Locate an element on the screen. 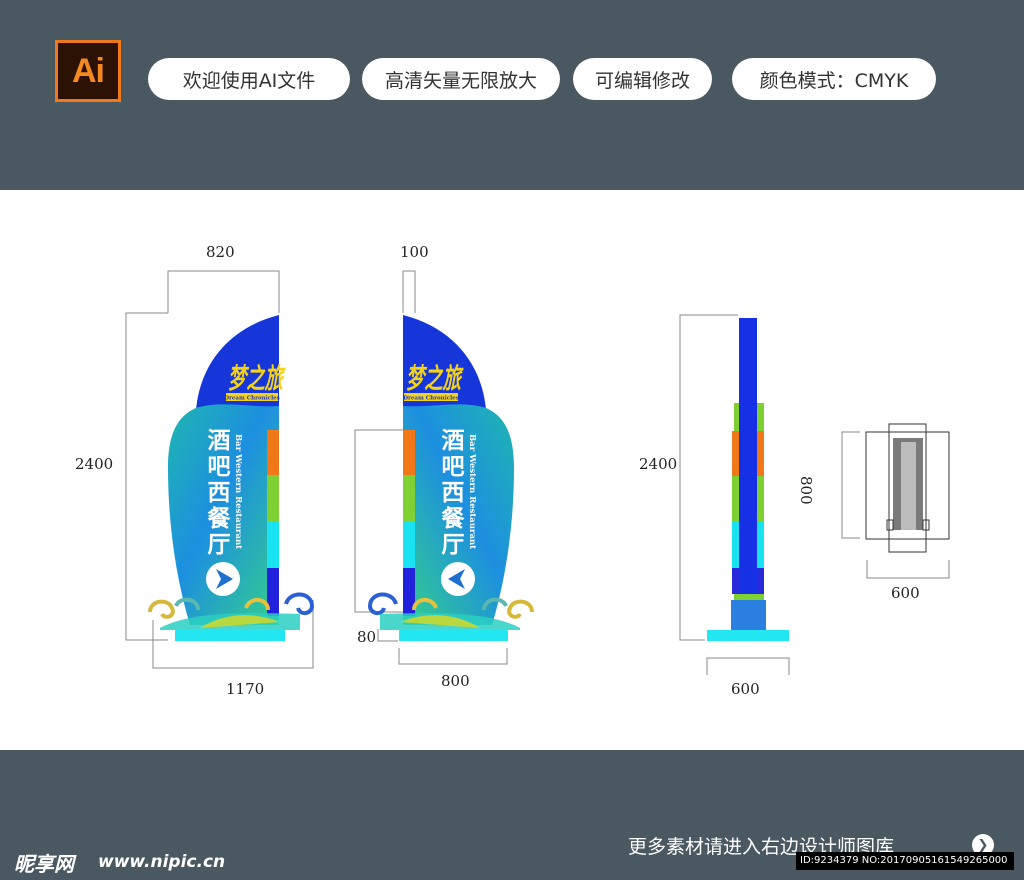 Image resolution: width=1024 pixels, height=880 pixels. front-width-dimline is located at coordinates (223, 291).